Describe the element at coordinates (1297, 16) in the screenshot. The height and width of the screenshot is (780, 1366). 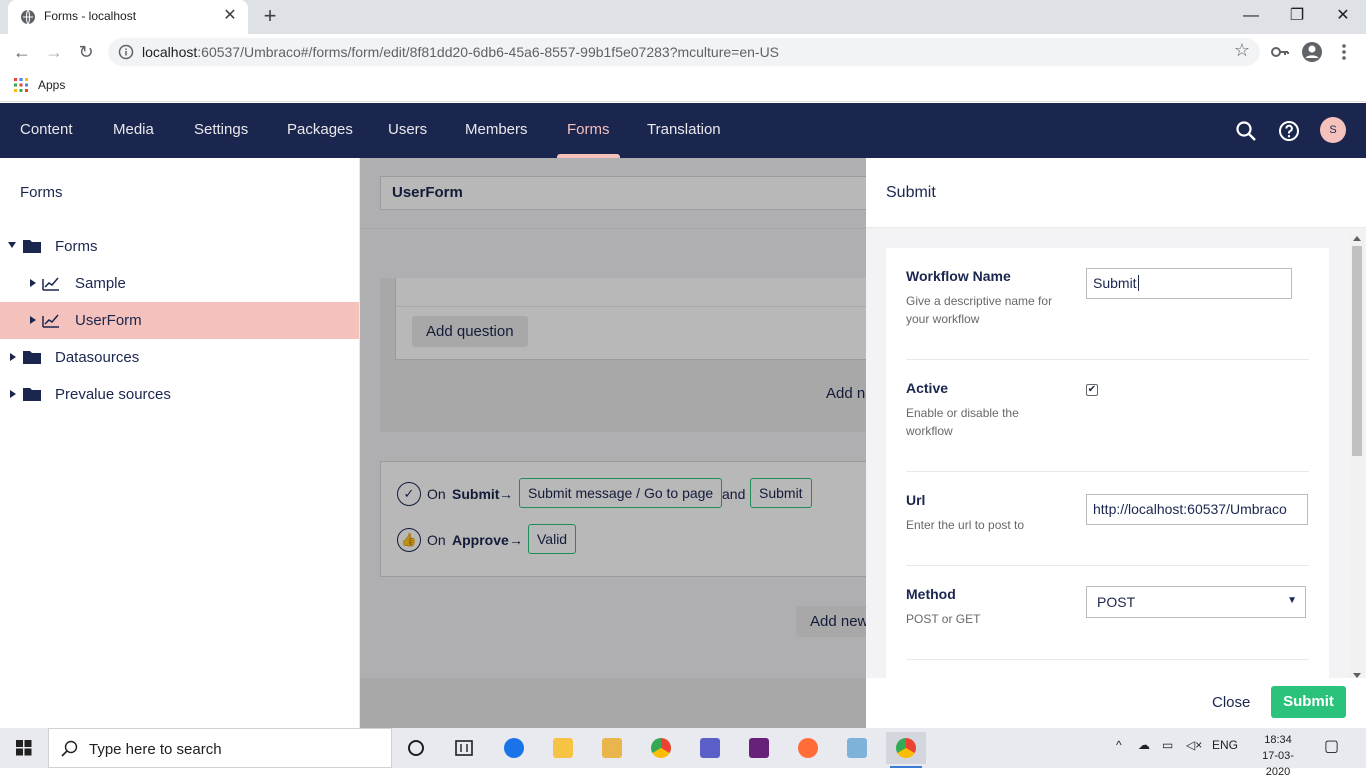
I see `restore-button: ❐` at that location.